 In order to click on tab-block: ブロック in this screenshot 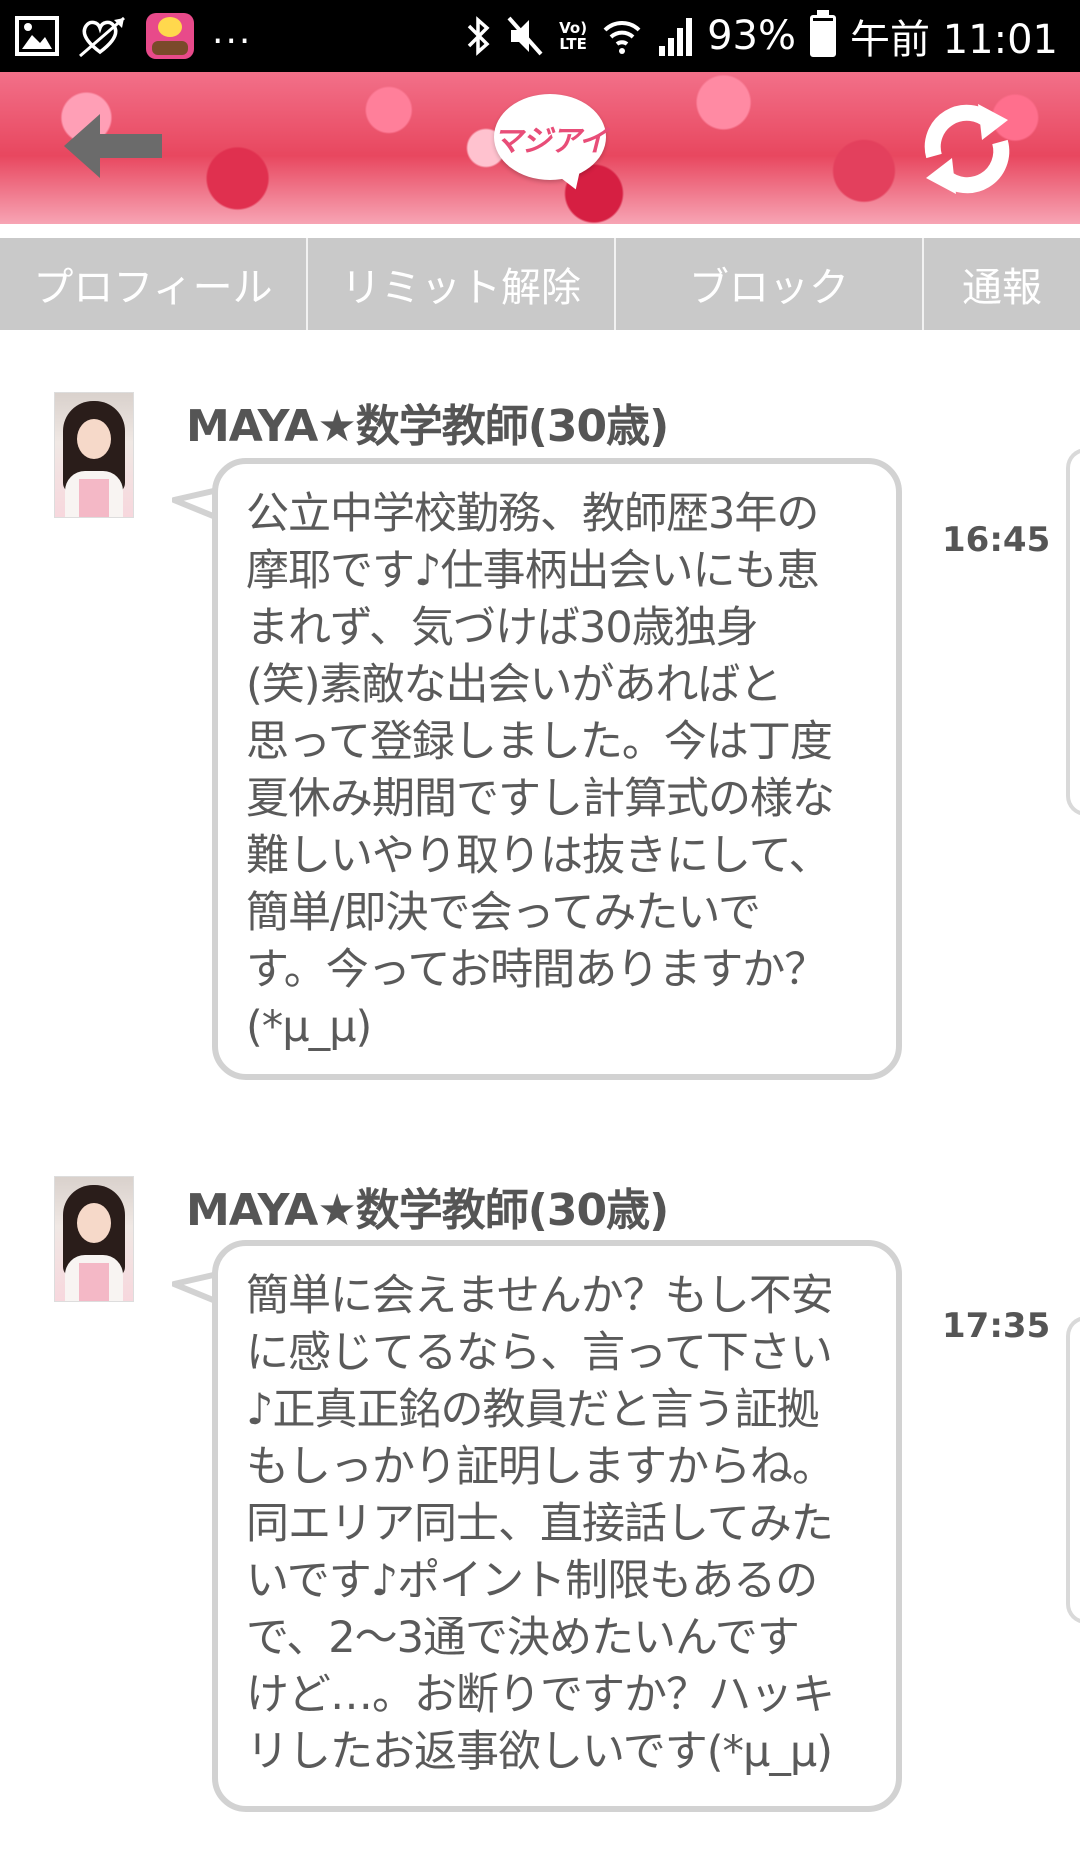, I will do `click(770, 284)`.